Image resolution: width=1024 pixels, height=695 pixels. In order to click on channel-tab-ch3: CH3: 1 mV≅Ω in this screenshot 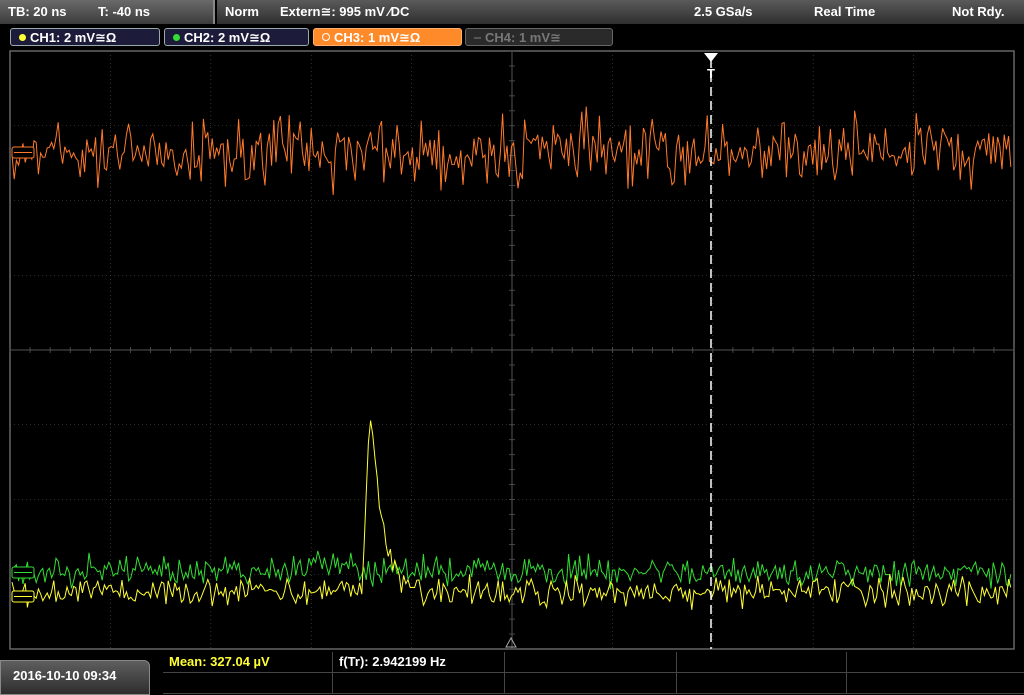, I will do `click(387, 37)`.